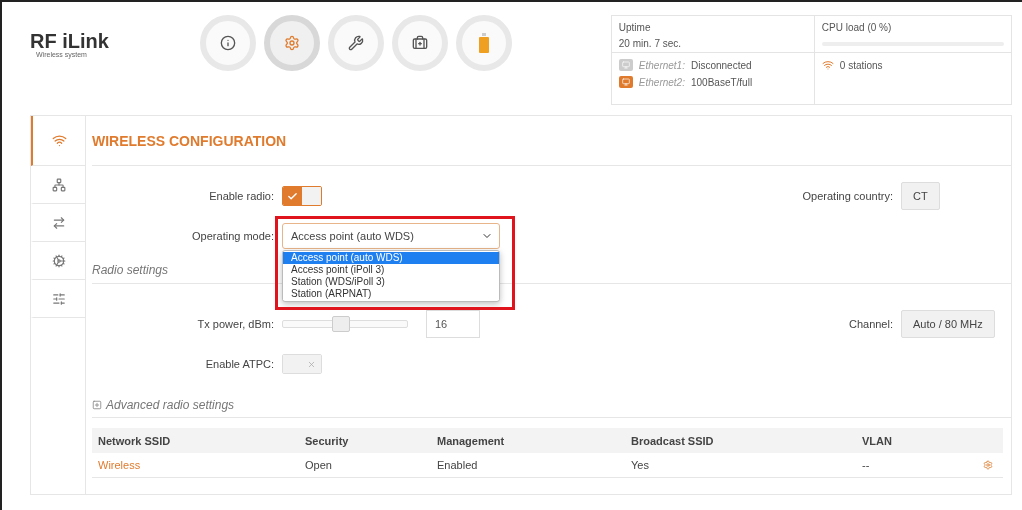 This screenshot has width=1022, height=510. Describe the element at coordinates (483, 43) in the screenshot. I see `battery-icon` at that location.